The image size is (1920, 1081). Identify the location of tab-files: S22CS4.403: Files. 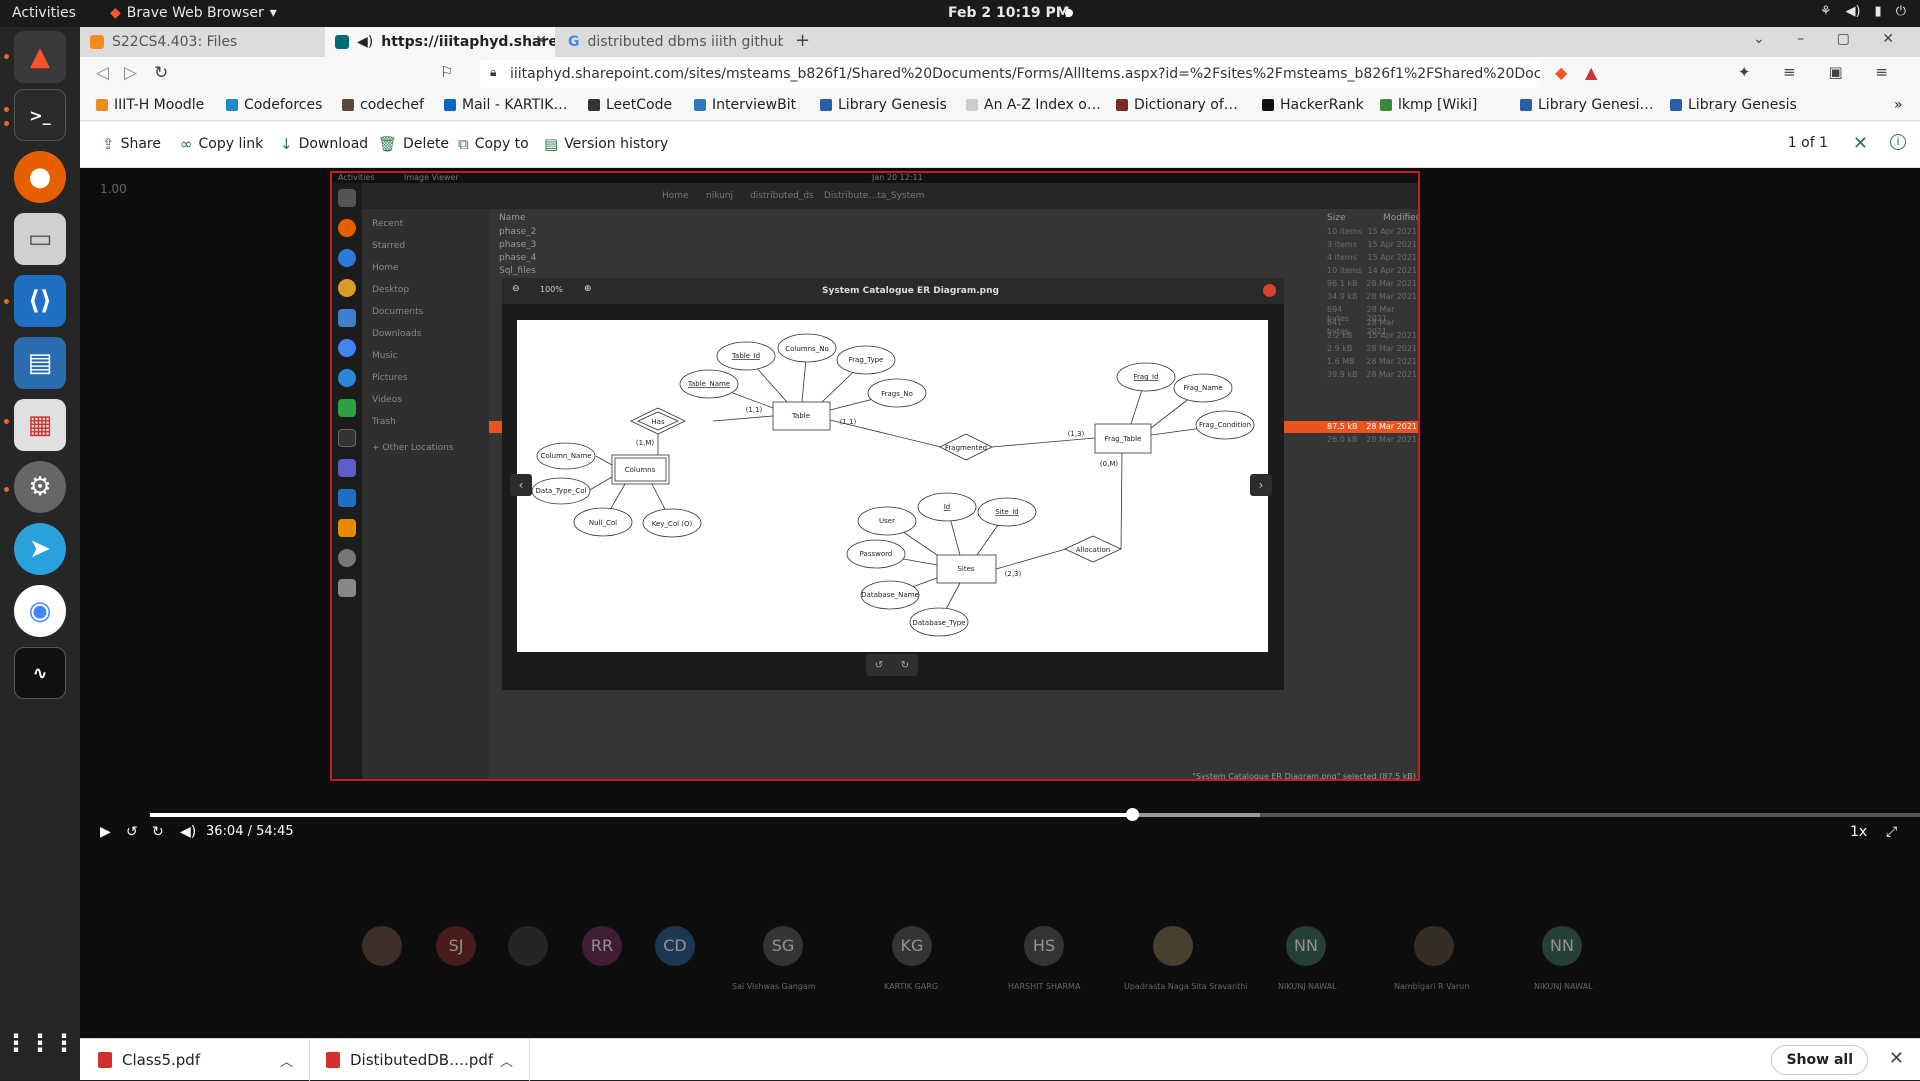
(202, 42).